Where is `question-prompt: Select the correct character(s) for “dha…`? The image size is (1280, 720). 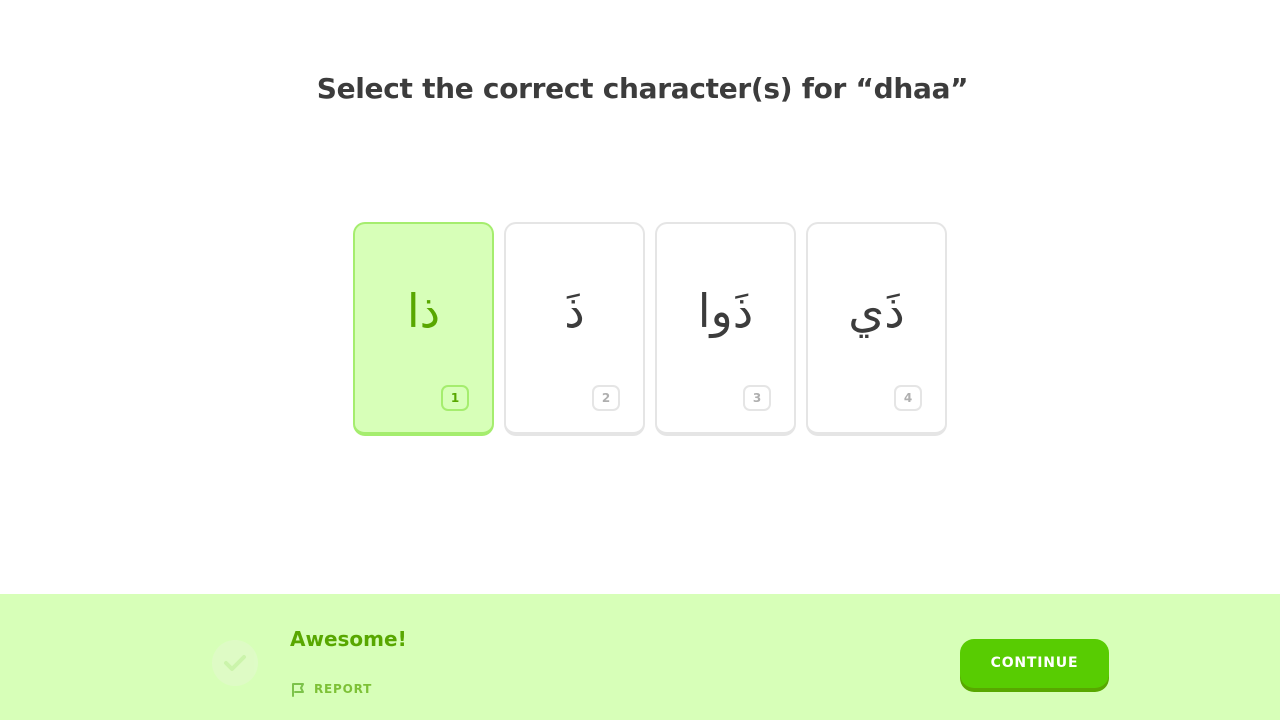
question-prompt: Select the correct character(s) for “dha… is located at coordinates (642, 88).